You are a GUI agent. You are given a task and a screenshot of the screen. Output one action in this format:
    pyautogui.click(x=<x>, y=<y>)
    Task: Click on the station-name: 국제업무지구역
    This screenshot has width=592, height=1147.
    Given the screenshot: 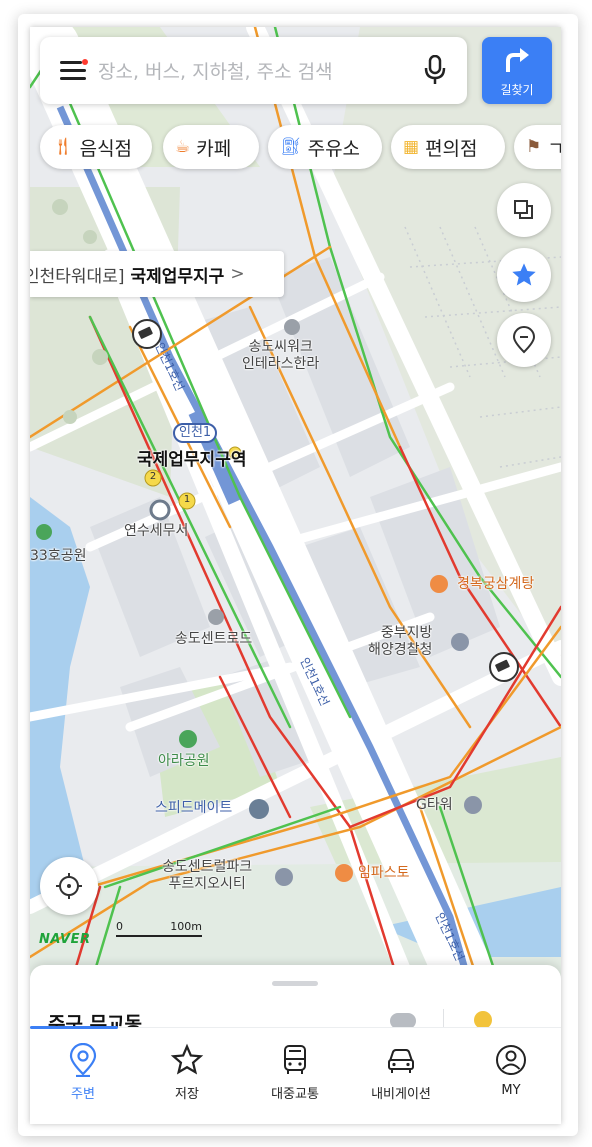 What is the action you would take?
    pyautogui.click(x=191, y=460)
    